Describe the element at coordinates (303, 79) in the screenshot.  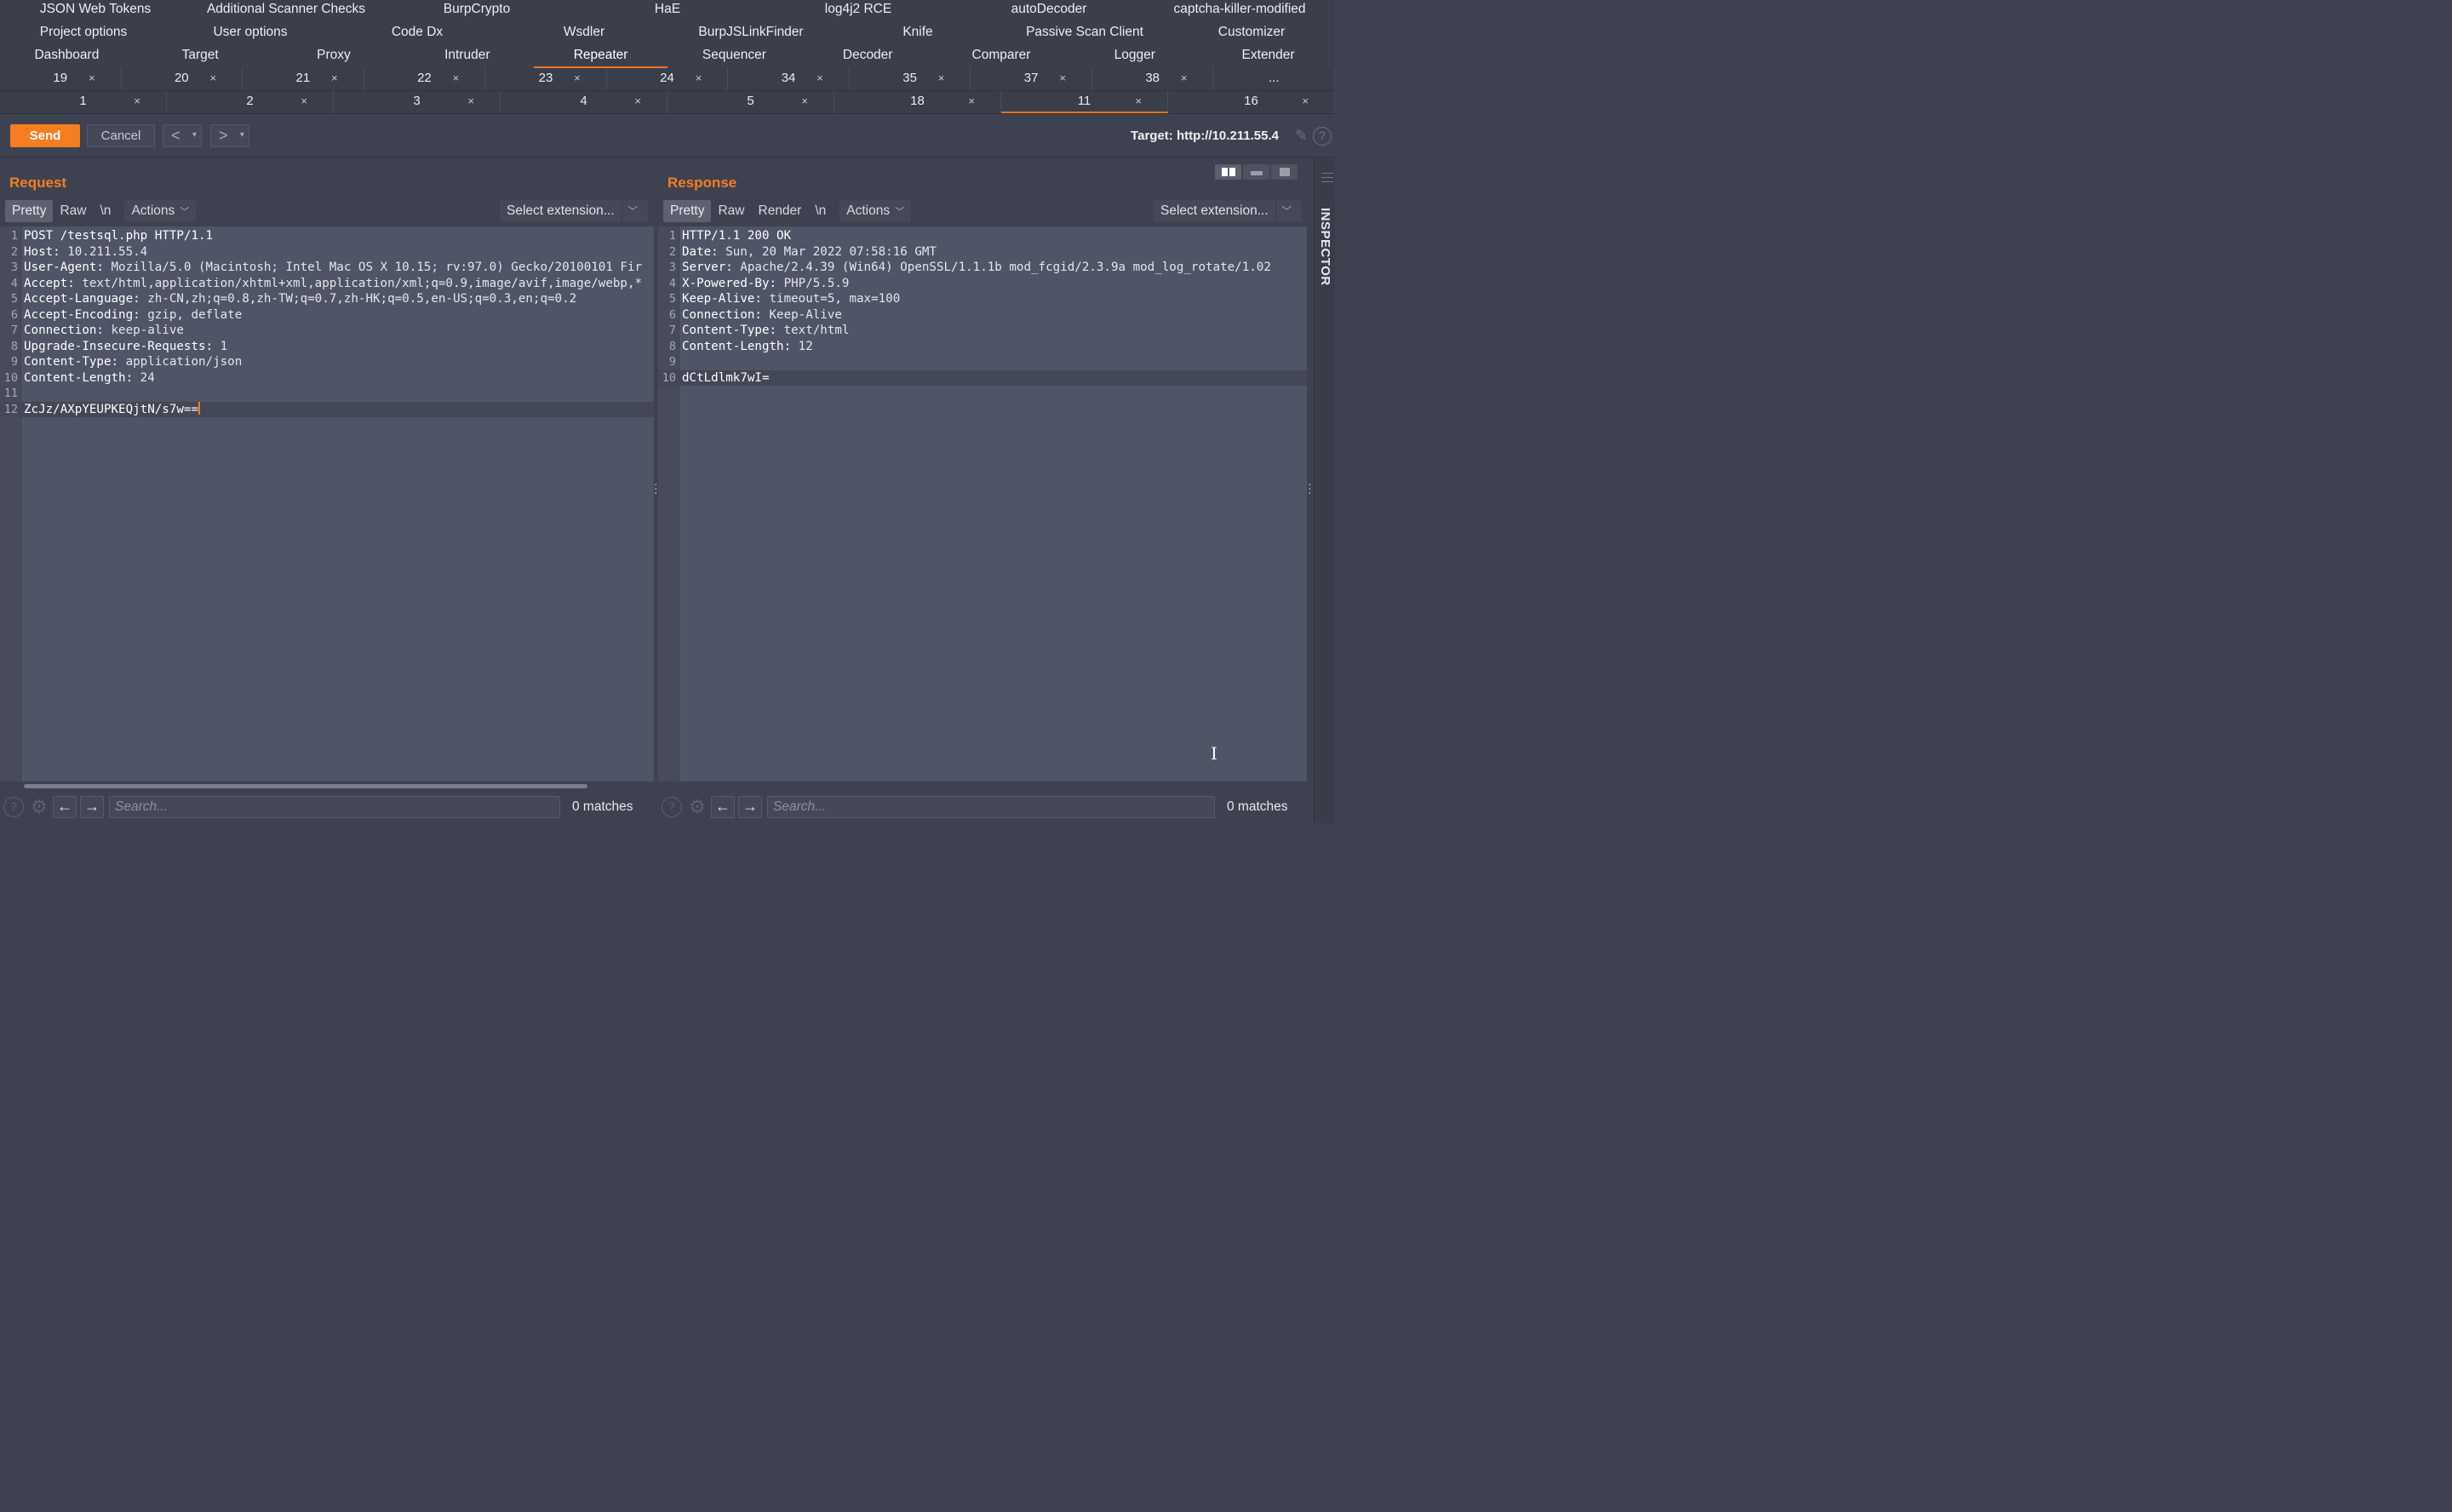
I see `repeater-tab-21: 21 ×` at that location.